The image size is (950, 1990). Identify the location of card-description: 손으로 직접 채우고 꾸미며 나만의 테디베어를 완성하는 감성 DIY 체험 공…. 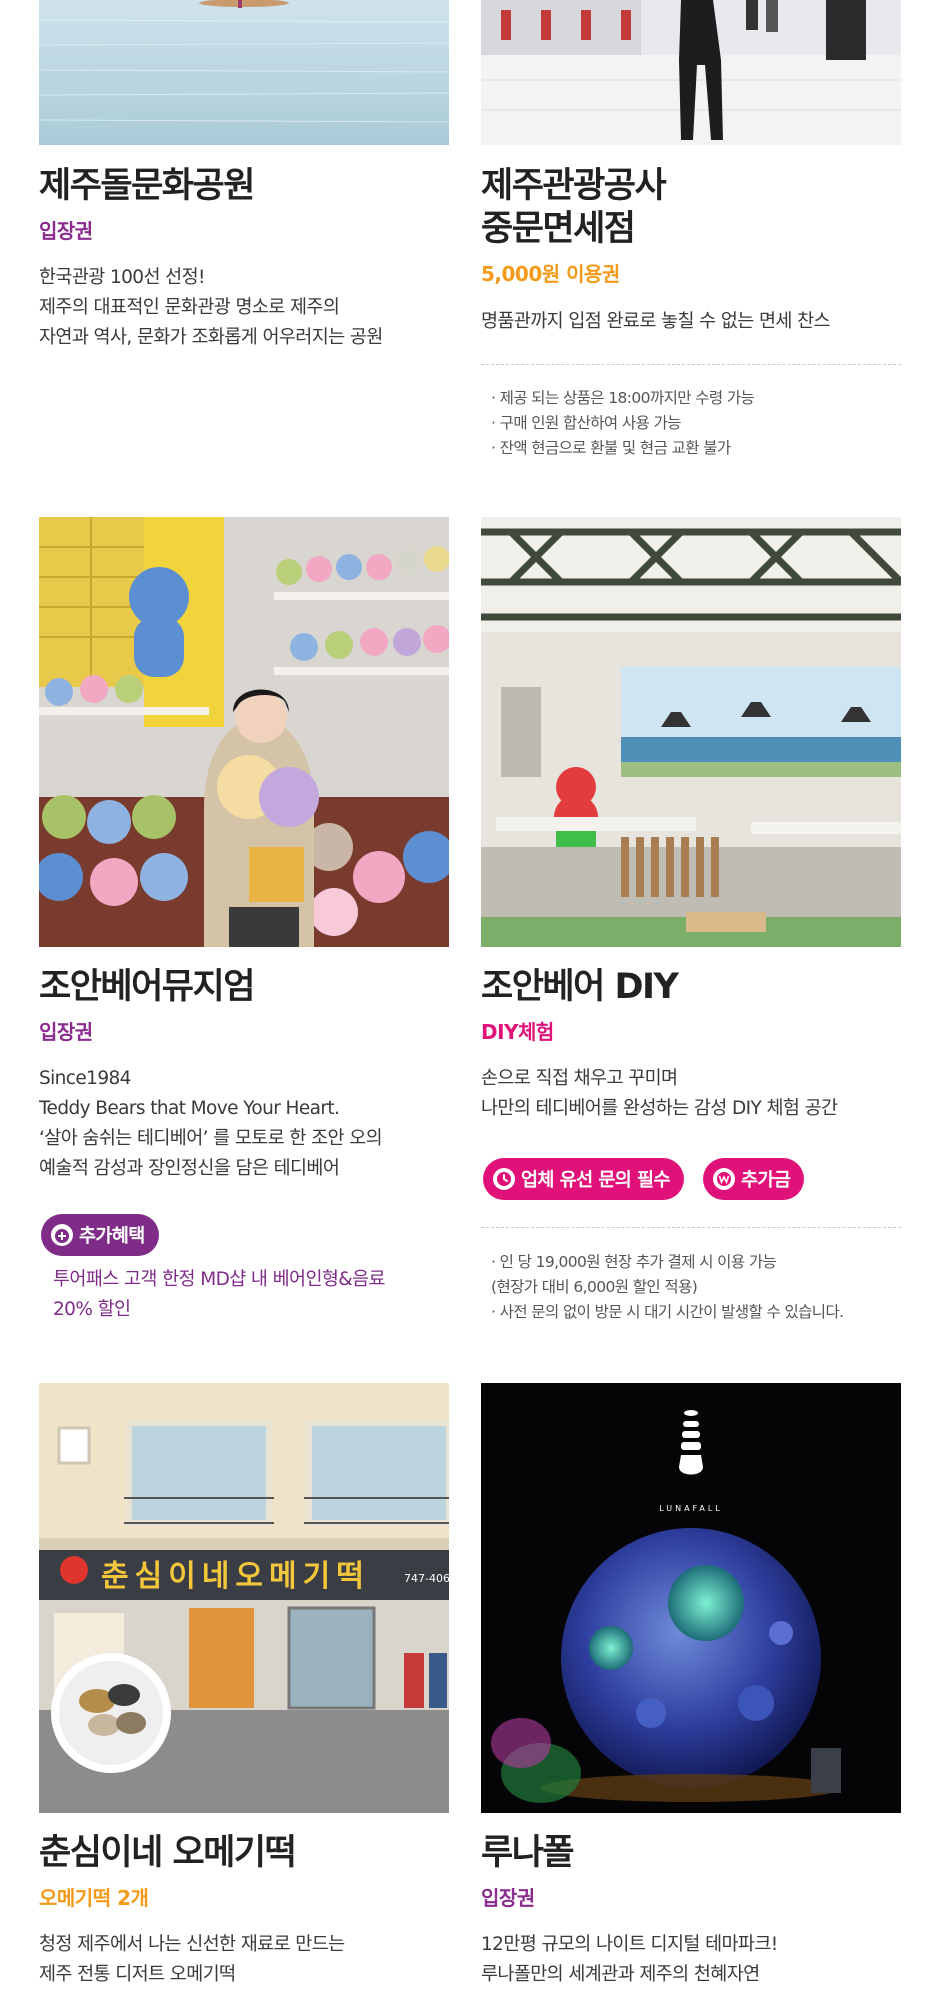
(659, 1093).